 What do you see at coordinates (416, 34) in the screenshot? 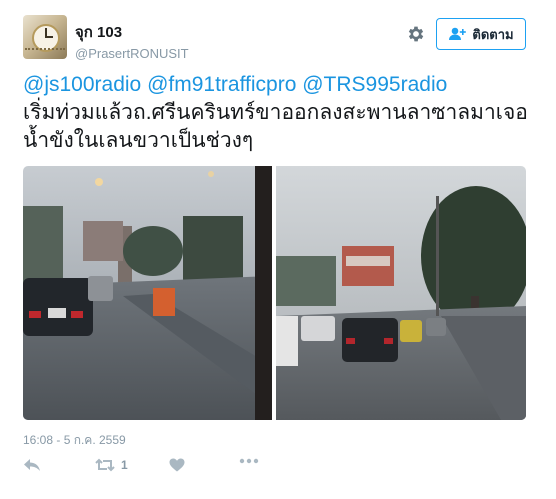
I see `gear-icon` at bounding box center [416, 34].